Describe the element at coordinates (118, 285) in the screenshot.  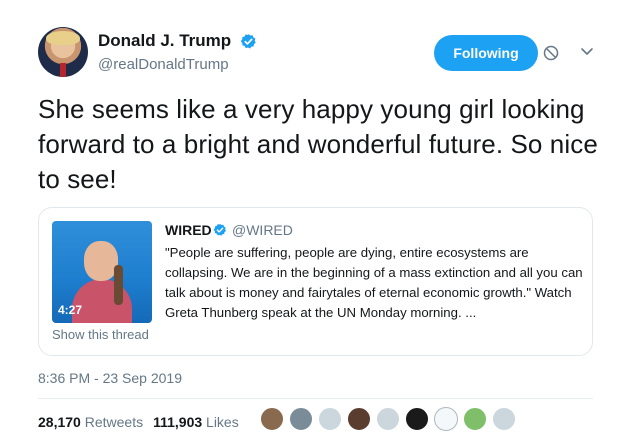
I see `thumbnail-figure-braid` at that location.